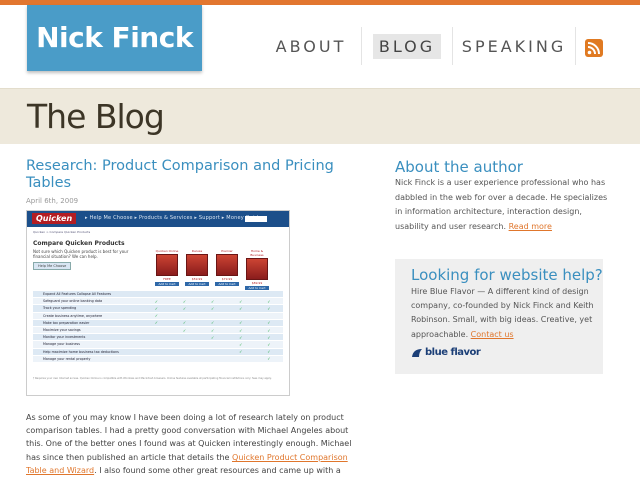  What do you see at coordinates (52, 266) in the screenshot?
I see `screenshot-help-button: Help Me Choose` at bounding box center [52, 266].